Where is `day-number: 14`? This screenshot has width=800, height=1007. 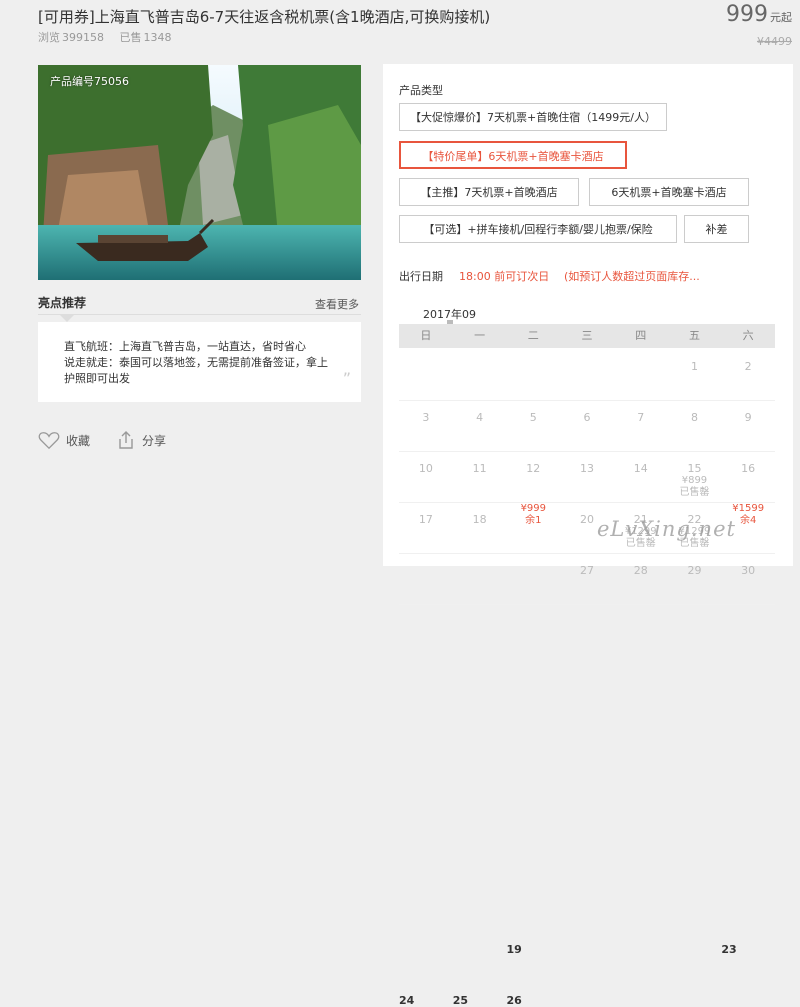 day-number: 14 is located at coordinates (640, 468).